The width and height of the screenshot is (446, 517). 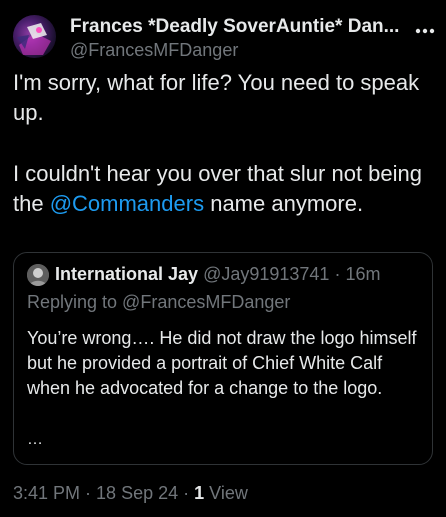 What do you see at coordinates (34, 39) in the screenshot?
I see `profile-avatar-icon` at bounding box center [34, 39].